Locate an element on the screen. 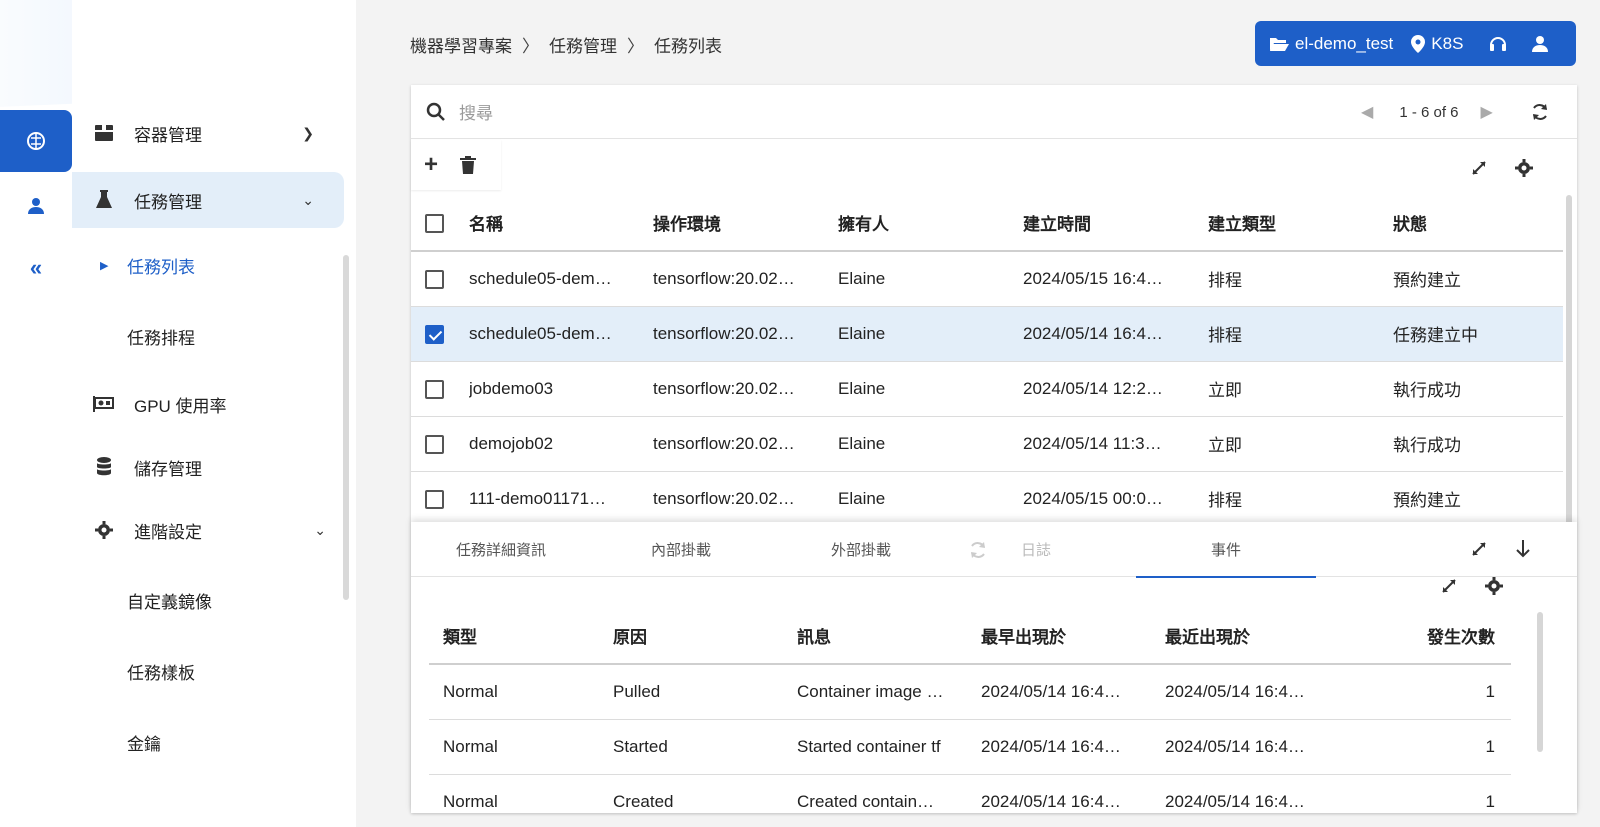  search-icon is located at coordinates (435, 111).